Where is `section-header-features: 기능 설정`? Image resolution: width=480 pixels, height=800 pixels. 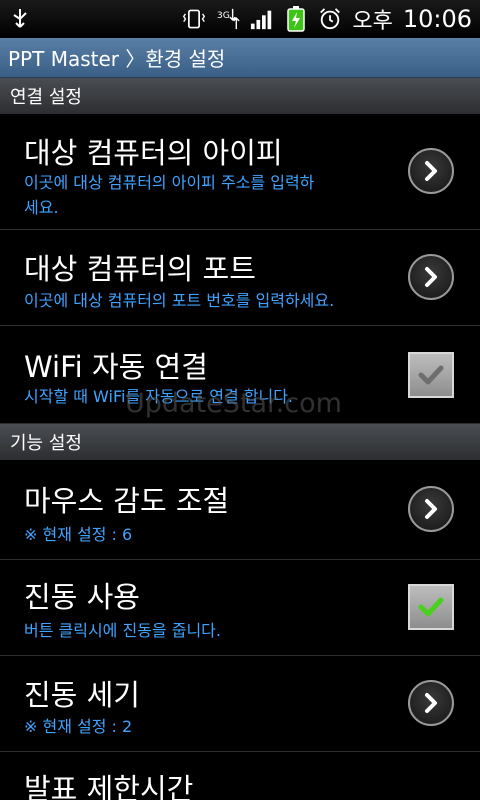 section-header-features: 기능 설정 is located at coordinates (240, 442).